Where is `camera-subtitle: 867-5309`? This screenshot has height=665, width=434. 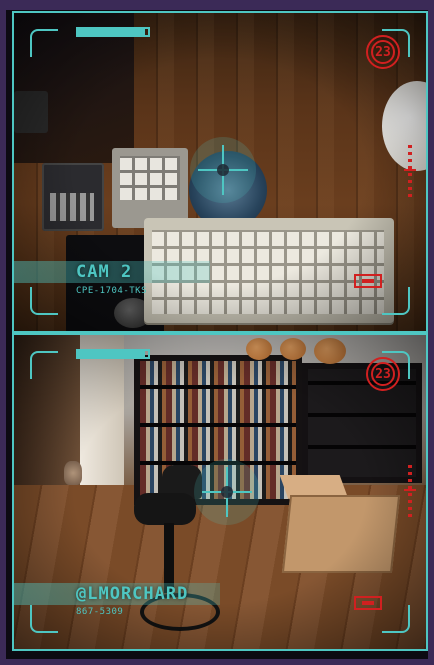
camera-subtitle: 867-5309 is located at coordinates (100, 612).